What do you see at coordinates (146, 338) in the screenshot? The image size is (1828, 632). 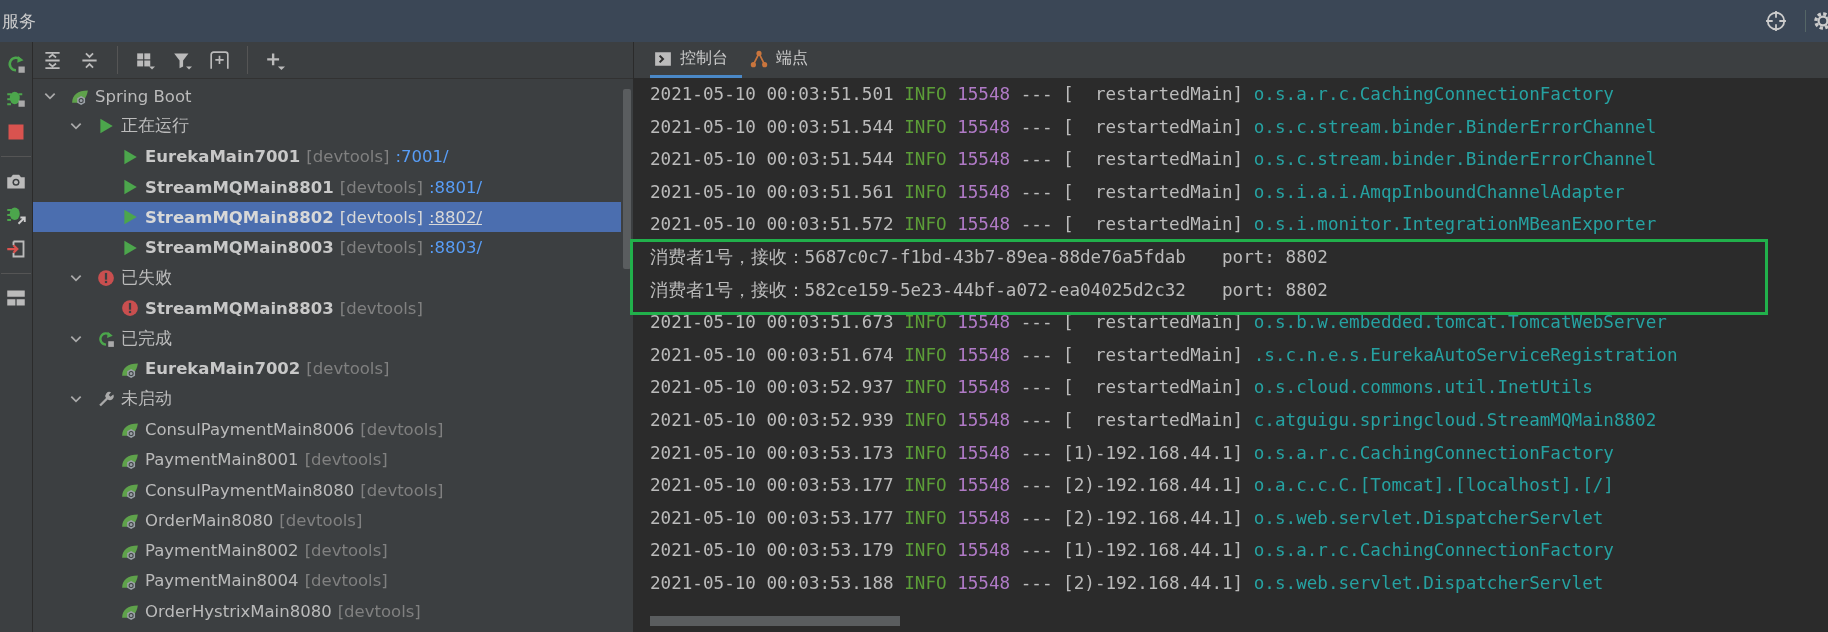 I see `item-label: 已完成` at bounding box center [146, 338].